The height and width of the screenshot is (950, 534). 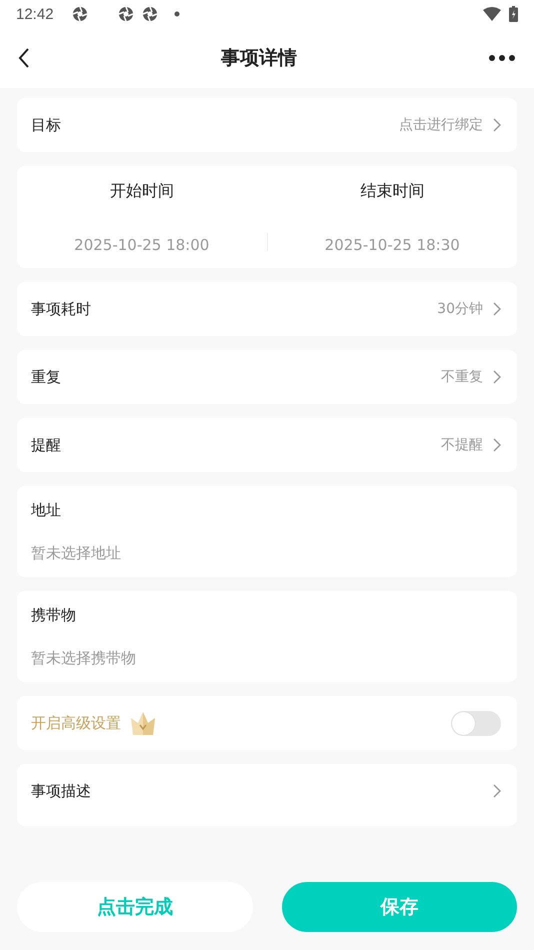 What do you see at coordinates (54, 615) in the screenshot?
I see `field-label: 携带物` at bounding box center [54, 615].